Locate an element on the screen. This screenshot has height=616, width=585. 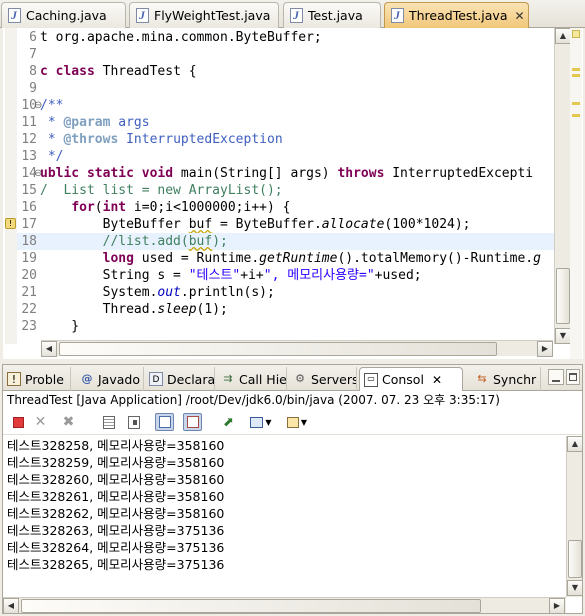
code-line: 22 Thread.sleep(1); is located at coordinates (285, 309).